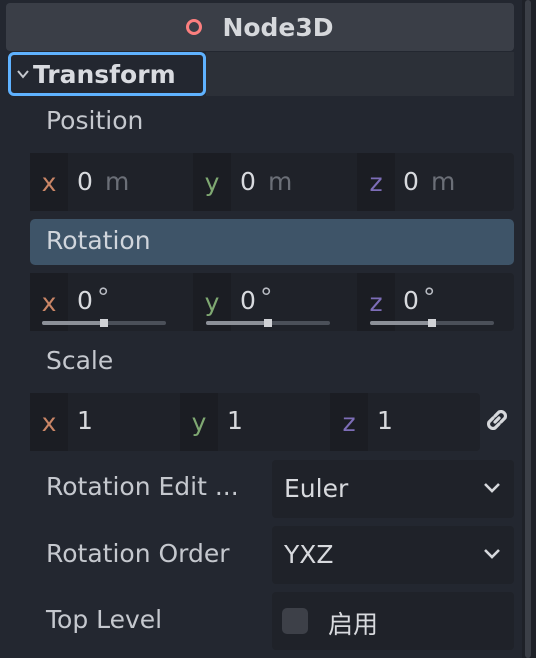 The image size is (536, 658). Describe the element at coordinates (268, 323) in the screenshot. I see `rotation-y-slider-handle` at that location.